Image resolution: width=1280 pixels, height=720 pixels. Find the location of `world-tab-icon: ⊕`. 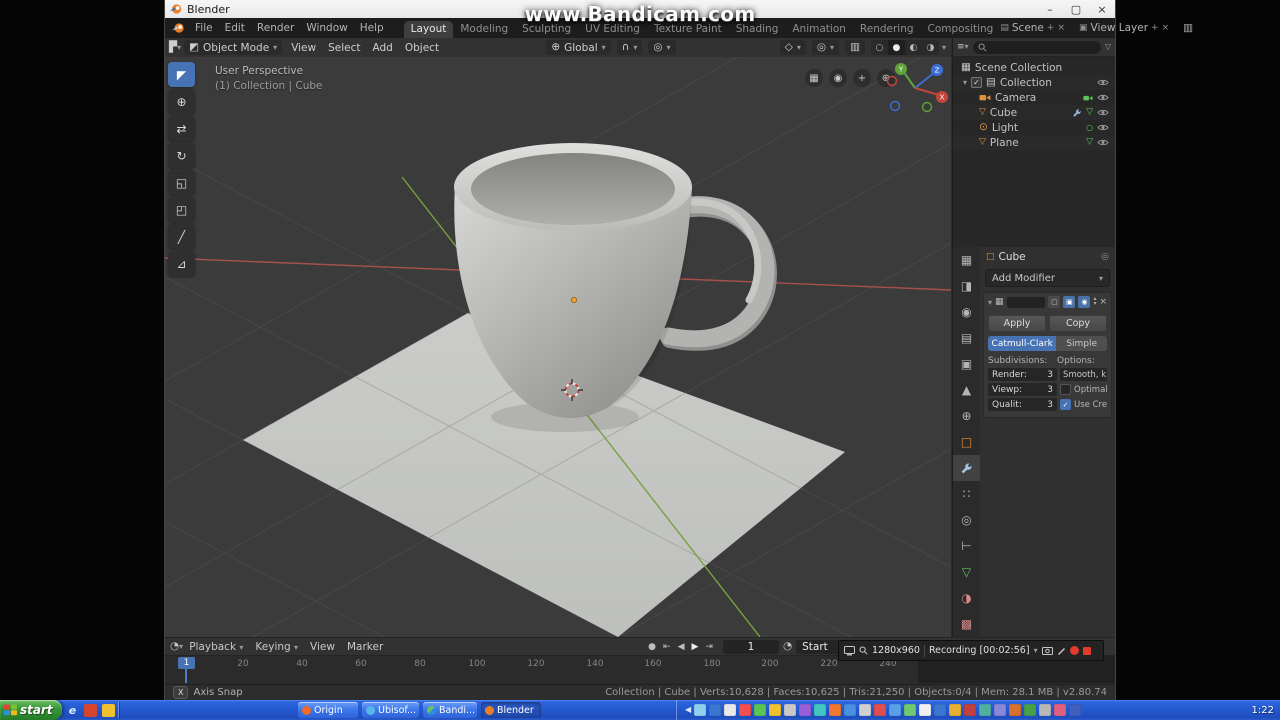

world-tab-icon: ⊕ is located at coordinates (966, 416).